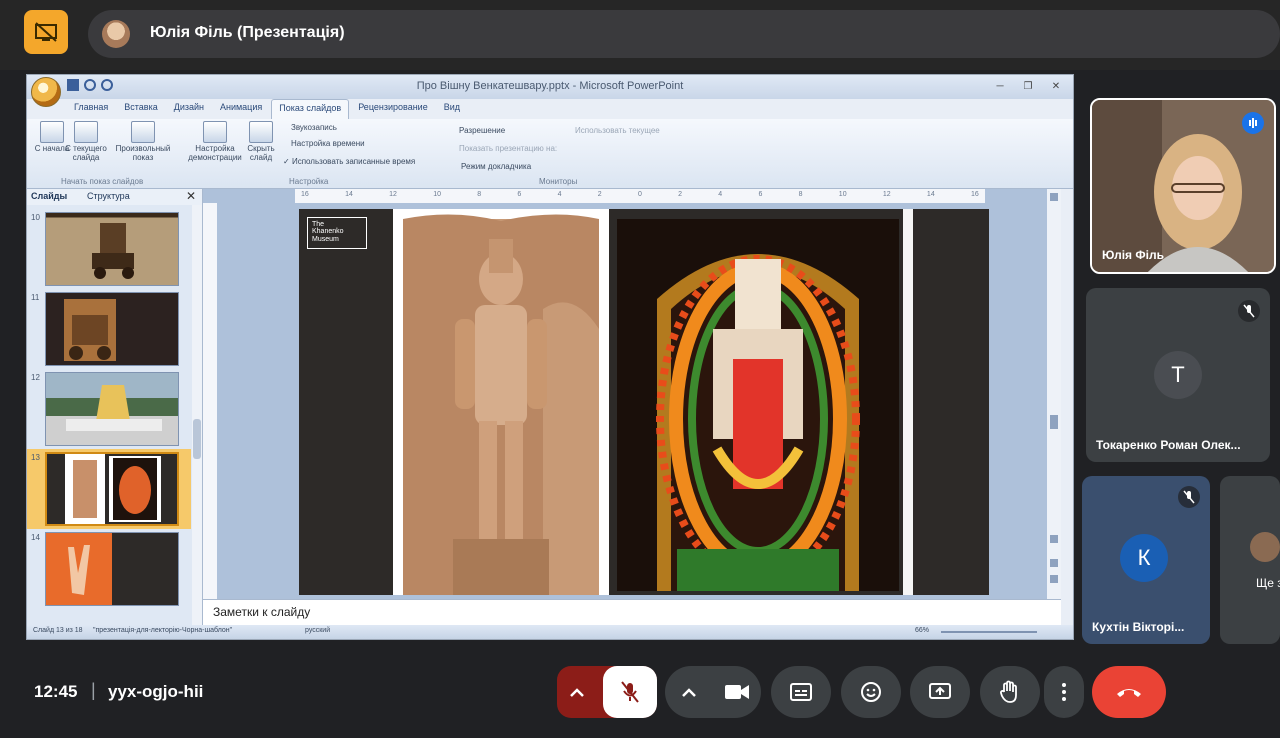 This screenshot has width=1280, height=738. Describe the element at coordinates (143, 132) in the screenshot. I see `custom-show-icon` at that location.